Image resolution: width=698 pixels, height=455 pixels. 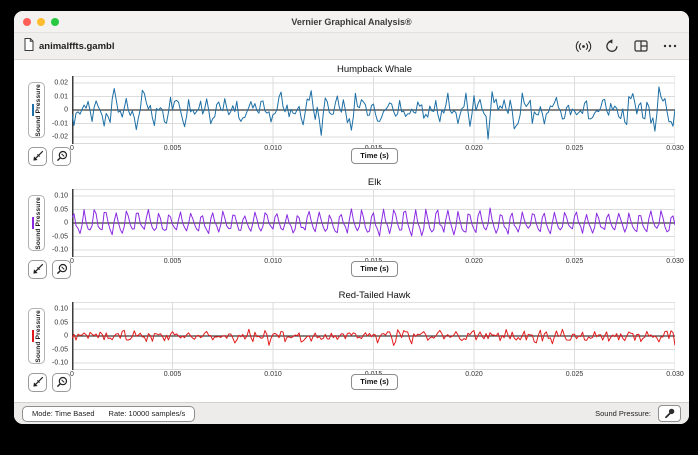 What do you see at coordinates (60, 123) in the screenshot?
I see `y-tick-label: -0.01` at bounding box center [60, 123].